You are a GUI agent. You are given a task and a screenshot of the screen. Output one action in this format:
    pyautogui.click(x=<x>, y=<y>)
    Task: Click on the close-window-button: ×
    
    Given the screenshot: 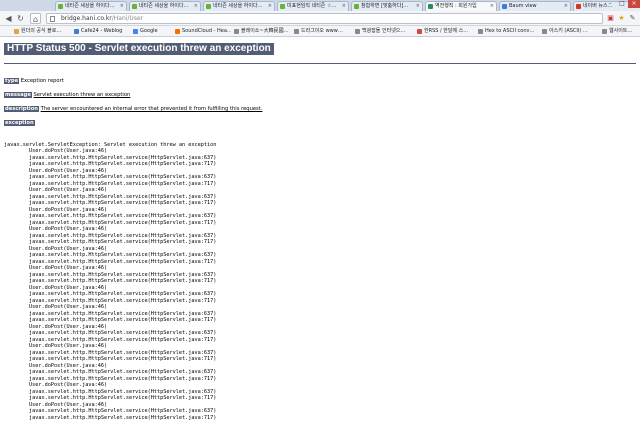 What is the action you would take?
    pyautogui.click(x=634, y=4)
    